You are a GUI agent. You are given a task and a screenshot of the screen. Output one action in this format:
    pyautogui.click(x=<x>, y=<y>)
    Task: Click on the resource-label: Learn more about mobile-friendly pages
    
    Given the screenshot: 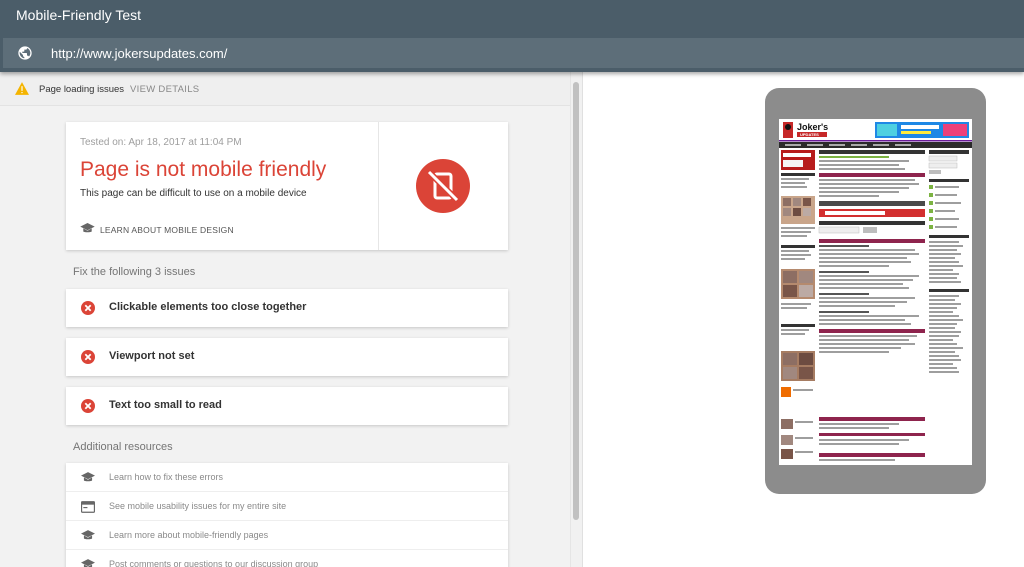 What is the action you would take?
    pyautogui.click(x=188, y=535)
    